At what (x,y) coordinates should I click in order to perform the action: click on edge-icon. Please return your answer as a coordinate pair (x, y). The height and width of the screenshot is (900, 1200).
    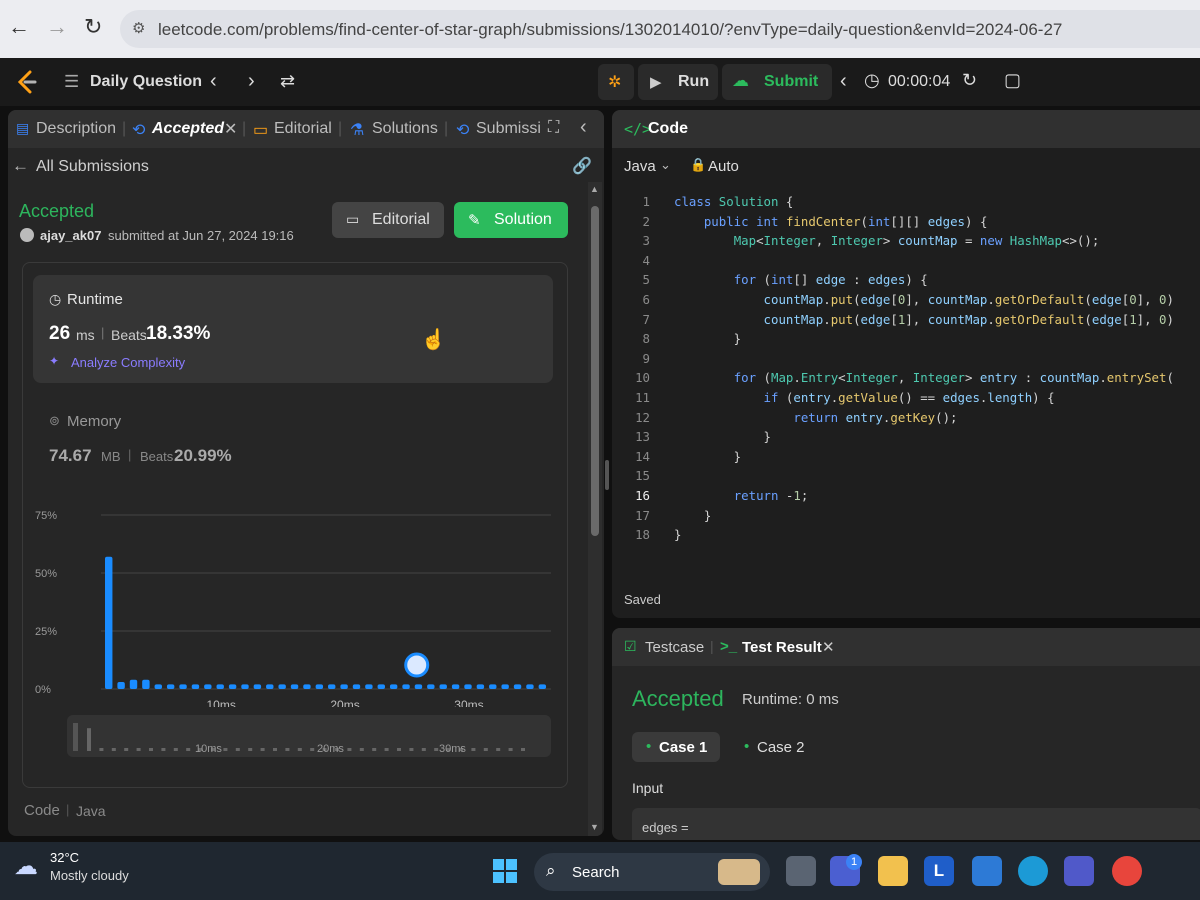
    Looking at the image, I should click on (1033, 871).